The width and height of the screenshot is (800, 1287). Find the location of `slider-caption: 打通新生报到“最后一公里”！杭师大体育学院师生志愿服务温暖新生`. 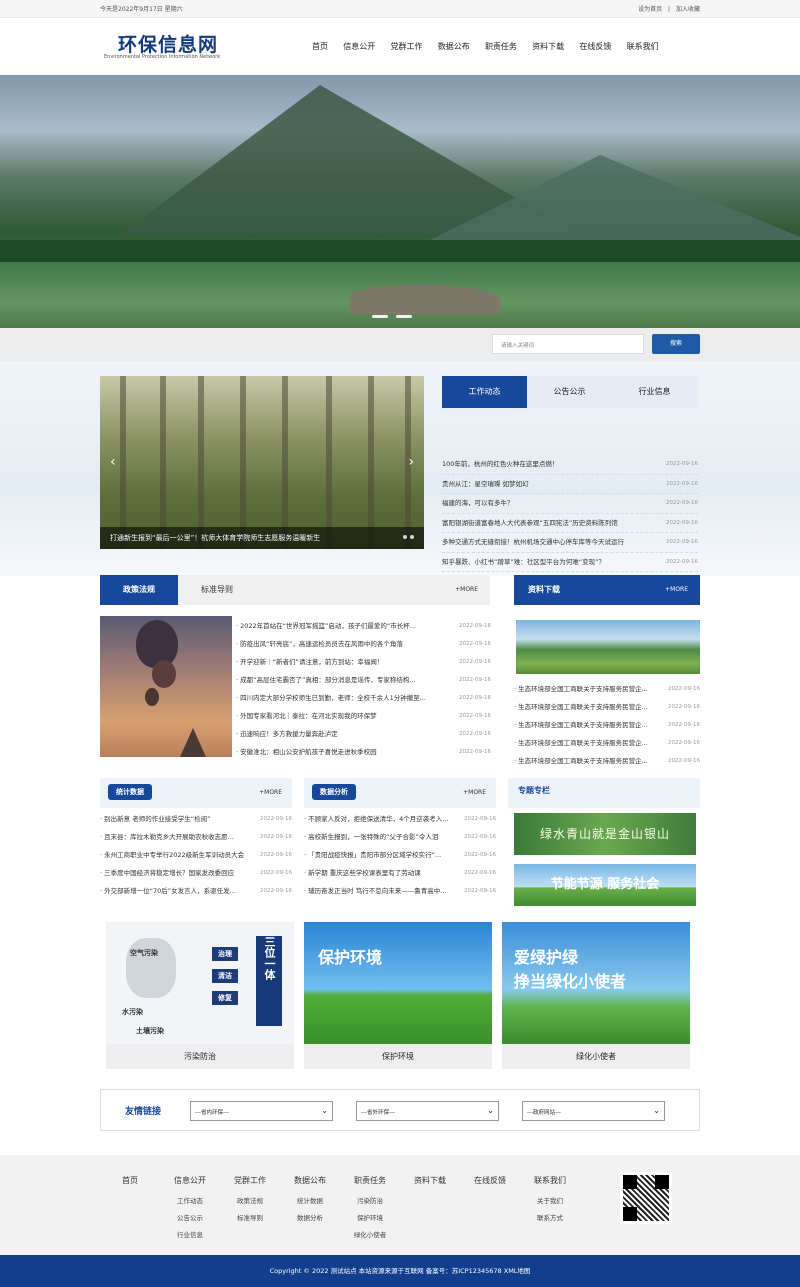

slider-caption: 打通新生报到“最后一公里”！杭师大体育学院师生志愿服务温暖新生 is located at coordinates (262, 538).